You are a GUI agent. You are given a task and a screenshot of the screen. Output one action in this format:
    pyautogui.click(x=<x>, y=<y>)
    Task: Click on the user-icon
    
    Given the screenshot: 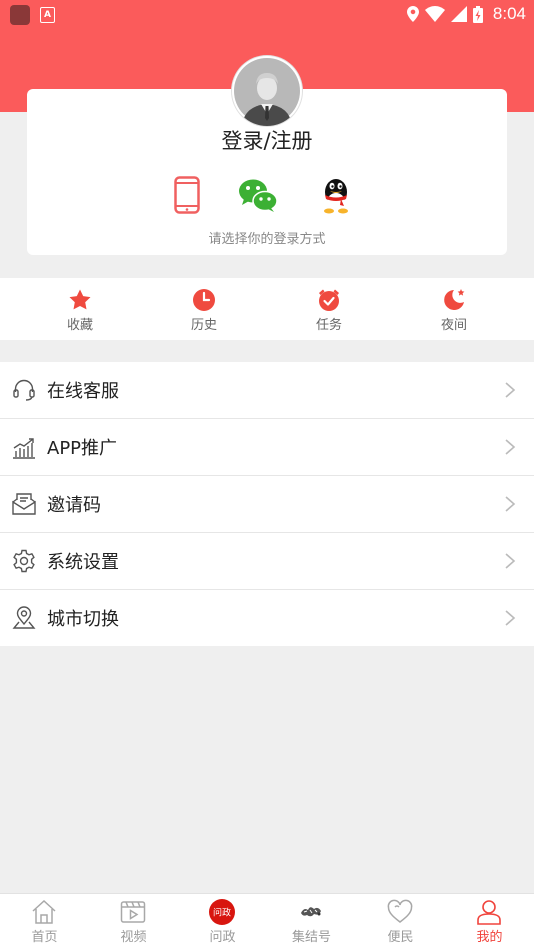 What is the action you would take?
    pyautogui.click(x=489, y=912)
    